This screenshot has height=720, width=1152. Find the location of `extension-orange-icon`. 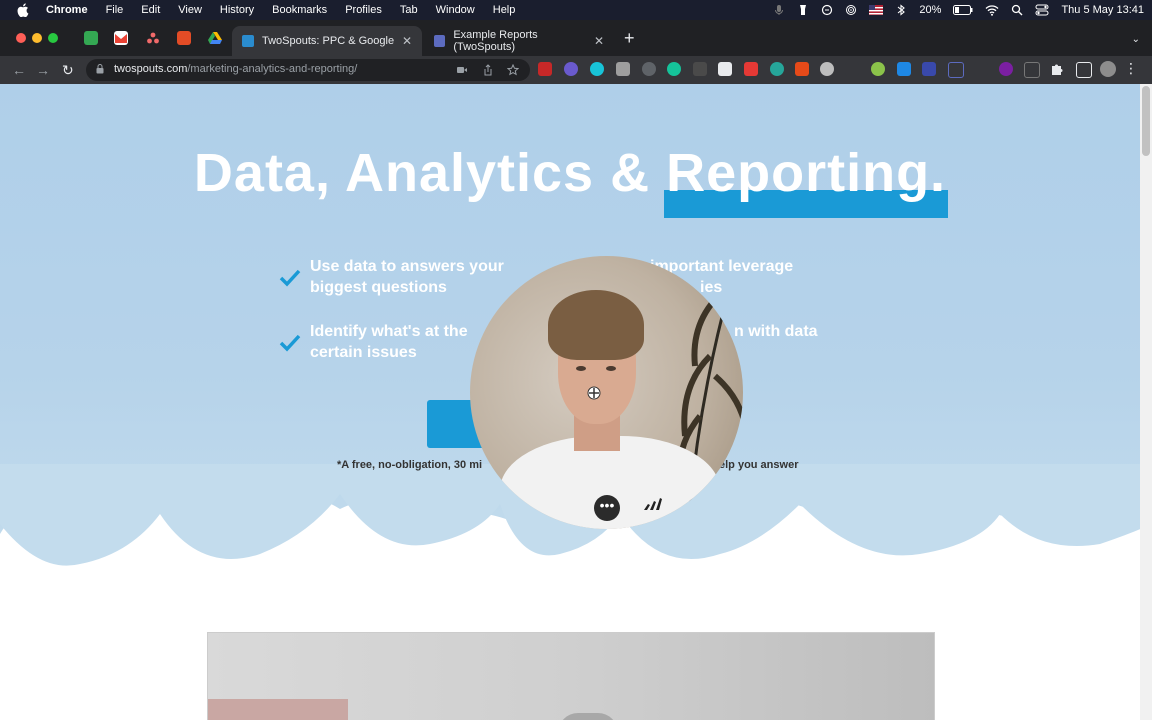

extension-orange-icon is located at coordinates (802, 69).